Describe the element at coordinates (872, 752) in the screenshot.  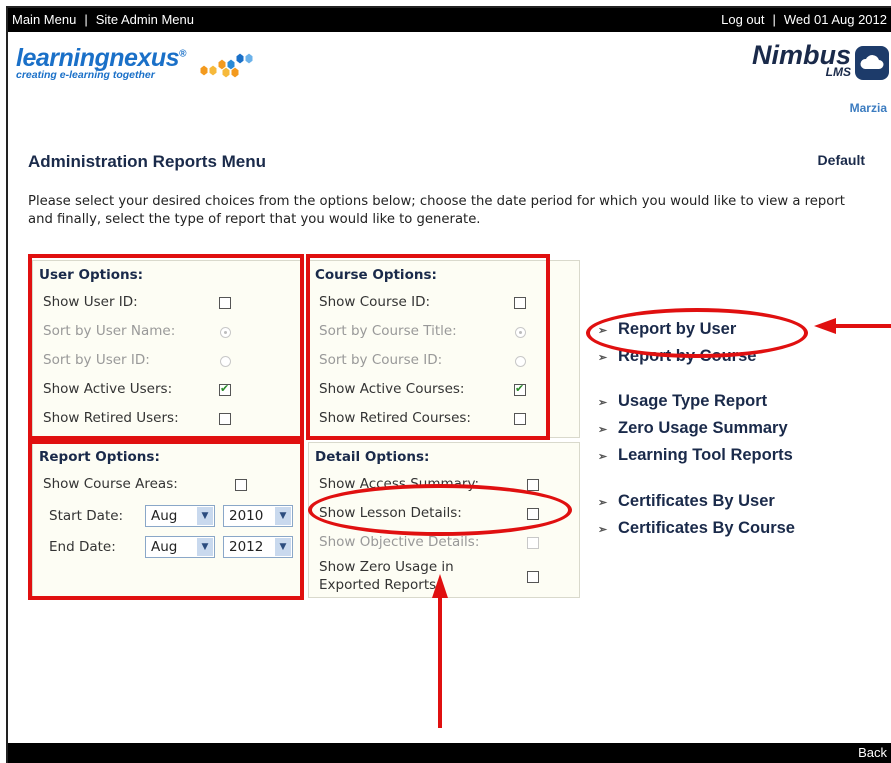
I see `back-button: Back` at that location.